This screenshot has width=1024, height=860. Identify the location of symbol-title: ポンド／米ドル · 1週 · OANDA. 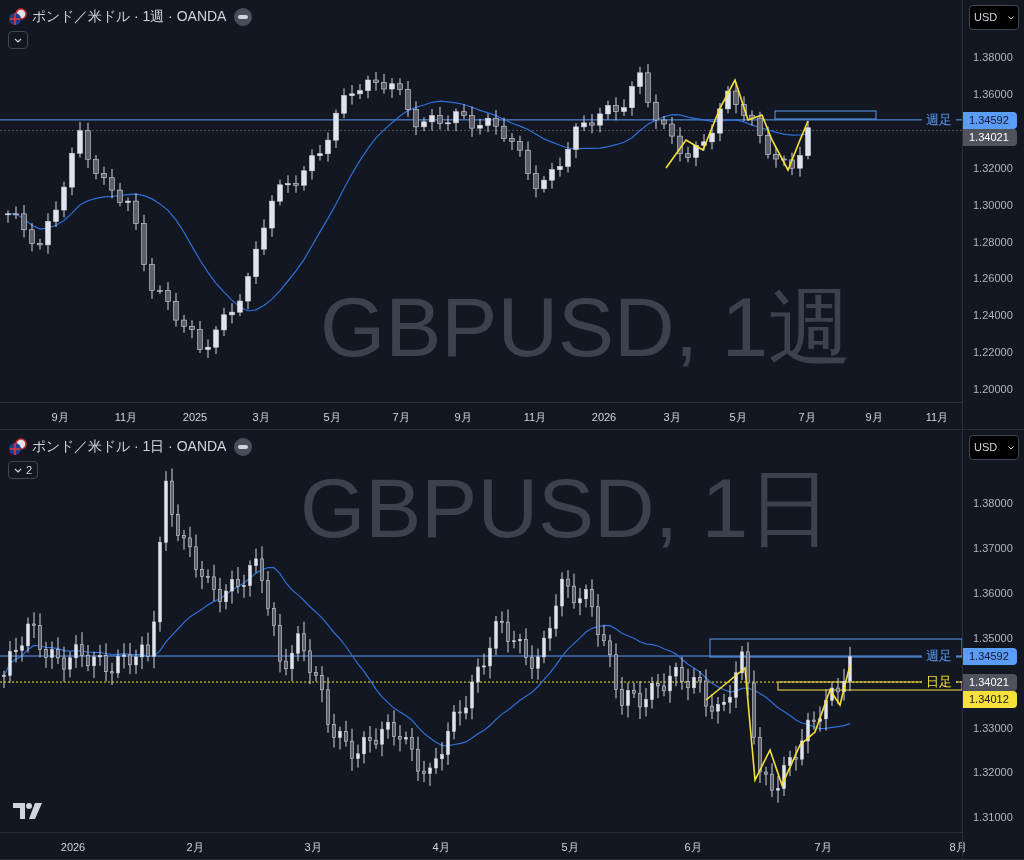
(129, 16).